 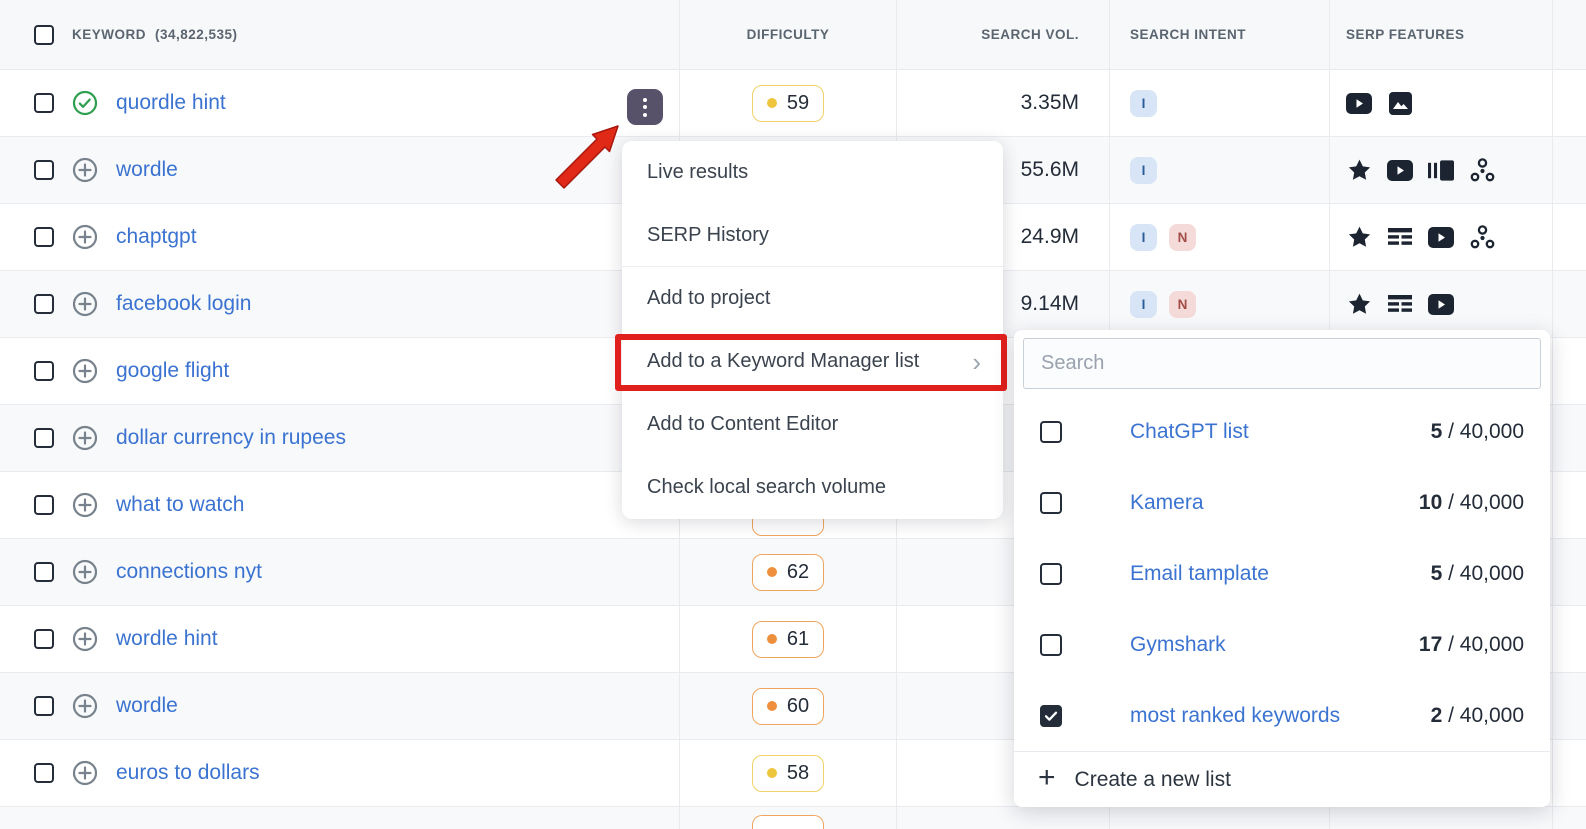 I want to click on keyword-link: wordle hint, so click(x=167, y=639).